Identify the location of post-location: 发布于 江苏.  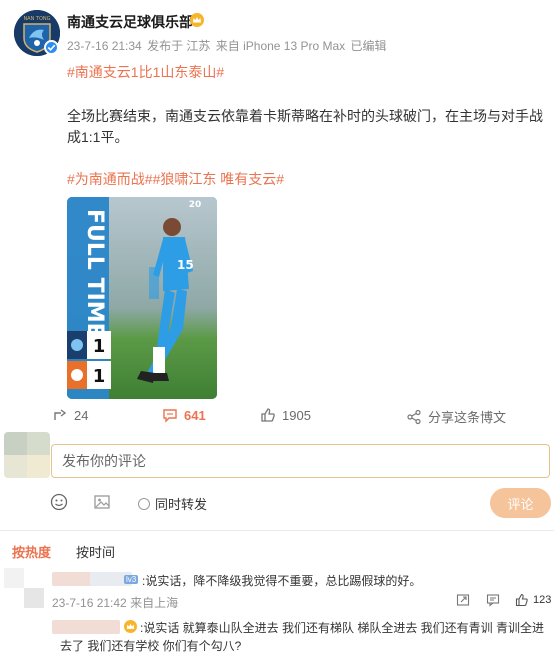
(179, 46).